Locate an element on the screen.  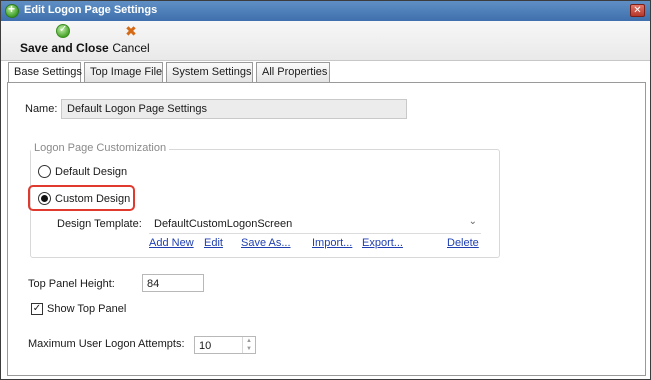
save-and-close-button: Save and Close is located at coordinates (64, 41).